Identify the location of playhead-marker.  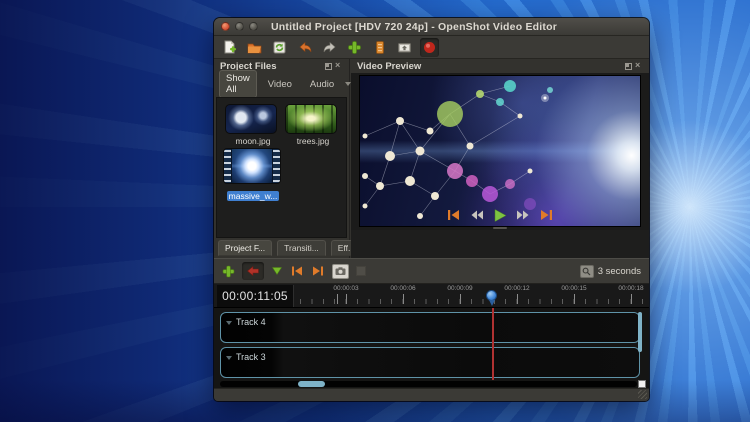
(491, 298).